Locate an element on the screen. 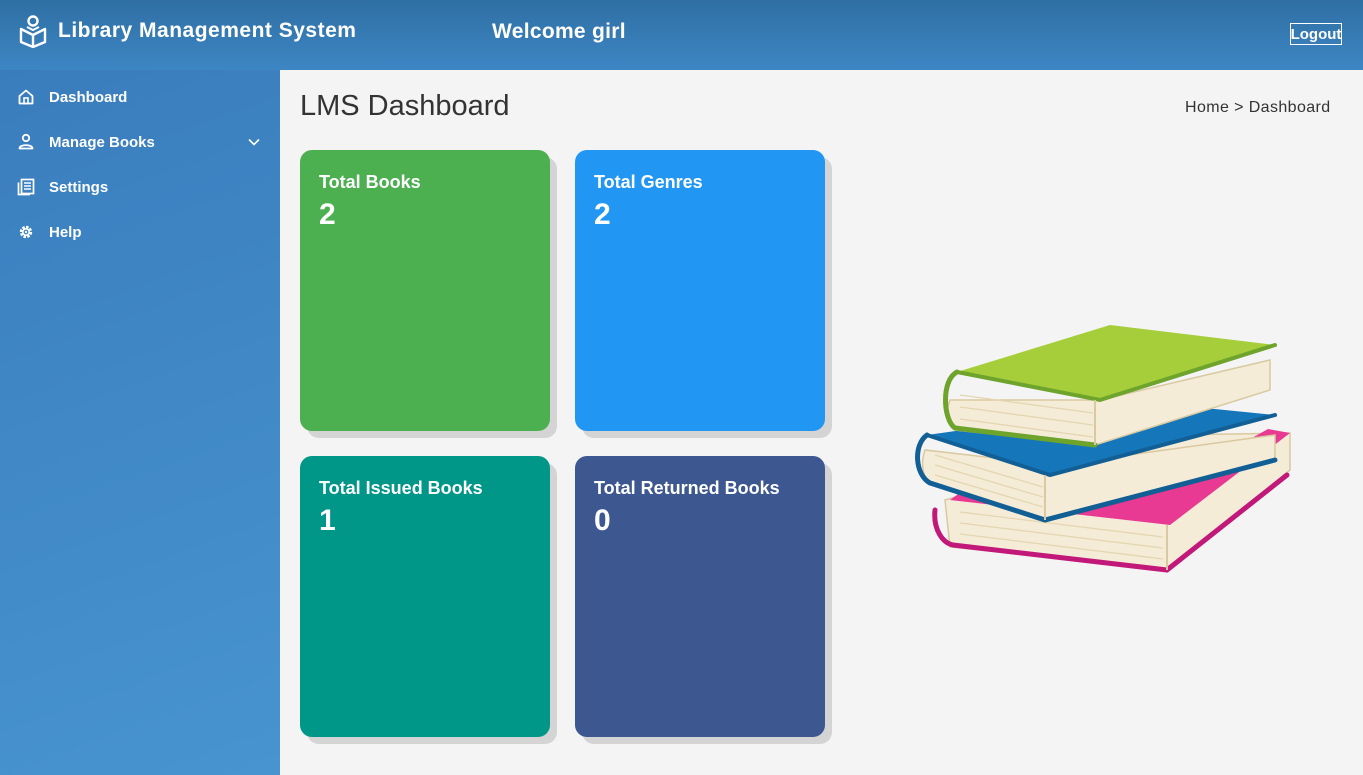 This screenshot has height=775, width=1363. card-title: Total Returned Books is located at coordinates (687, 488).